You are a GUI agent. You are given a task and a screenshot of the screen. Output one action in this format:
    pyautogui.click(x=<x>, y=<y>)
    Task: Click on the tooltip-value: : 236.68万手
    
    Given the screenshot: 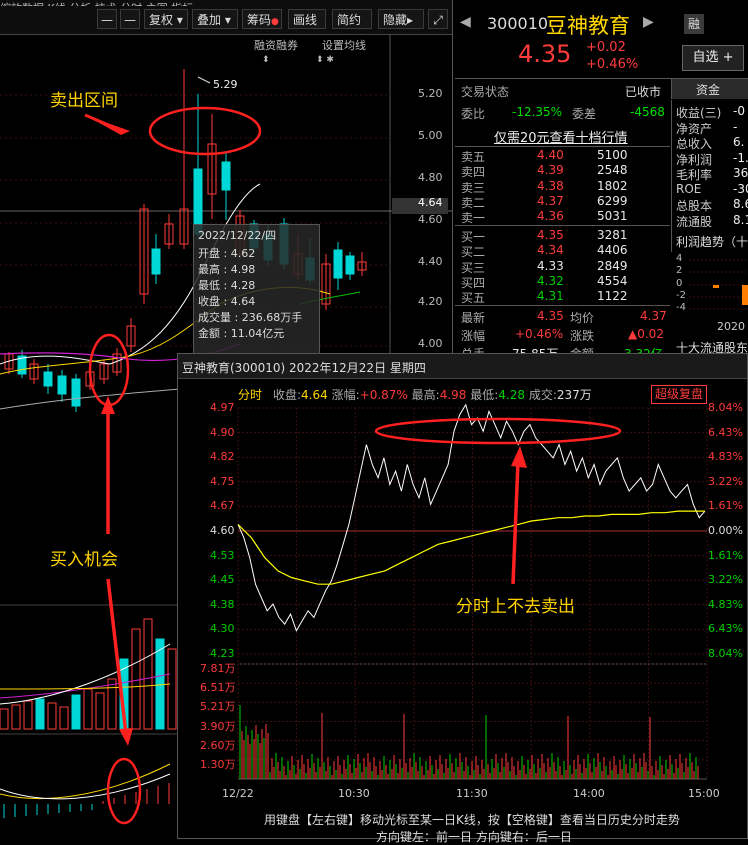 What is the action you would take?
    pyautogui.click(x=267, y=317)
    